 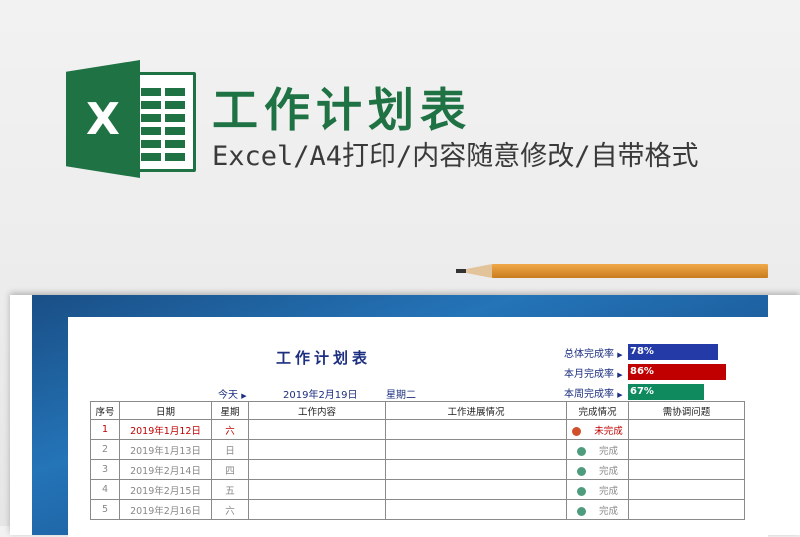 What do you see at coordinates (686, 410) in the screenshot?
I see `column-header: 需协调问题` at bounding box center [686, 410].